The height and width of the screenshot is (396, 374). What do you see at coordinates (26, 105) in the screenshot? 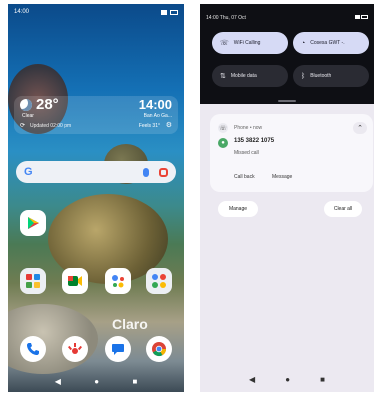
I see `moon-icon` at bounding box center [26, 105].